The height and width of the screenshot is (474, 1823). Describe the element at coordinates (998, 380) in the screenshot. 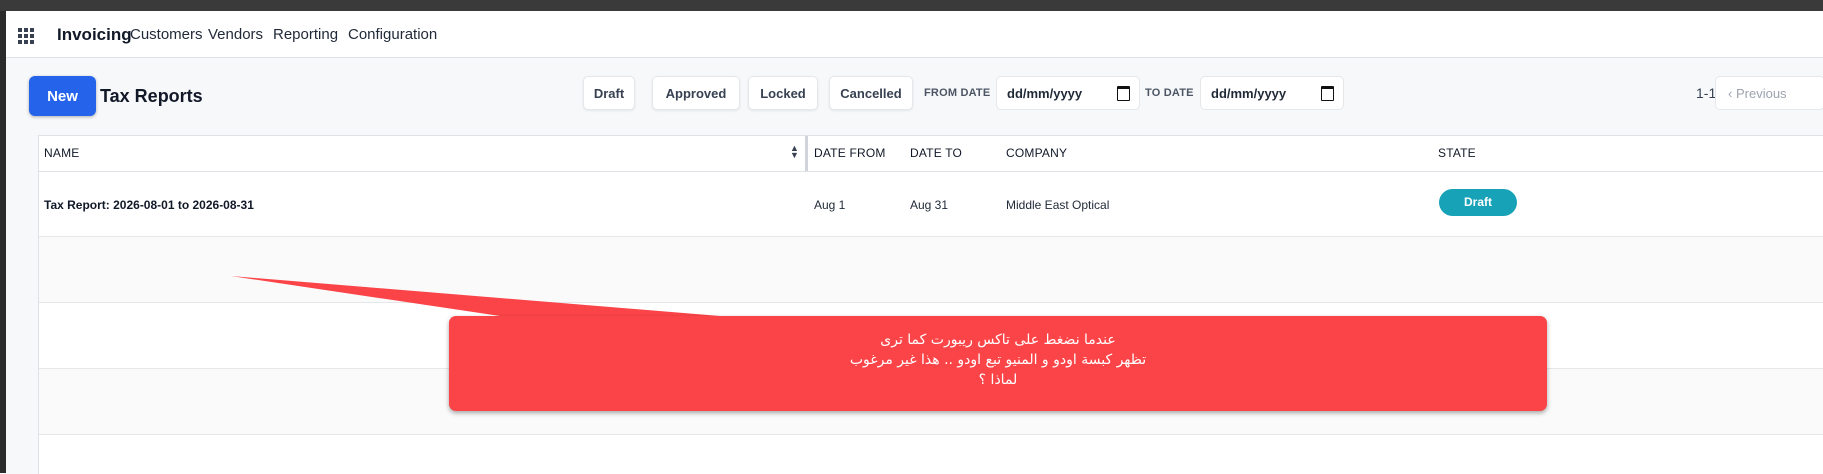

I see `callout-line: لماذا ؟` at that location.